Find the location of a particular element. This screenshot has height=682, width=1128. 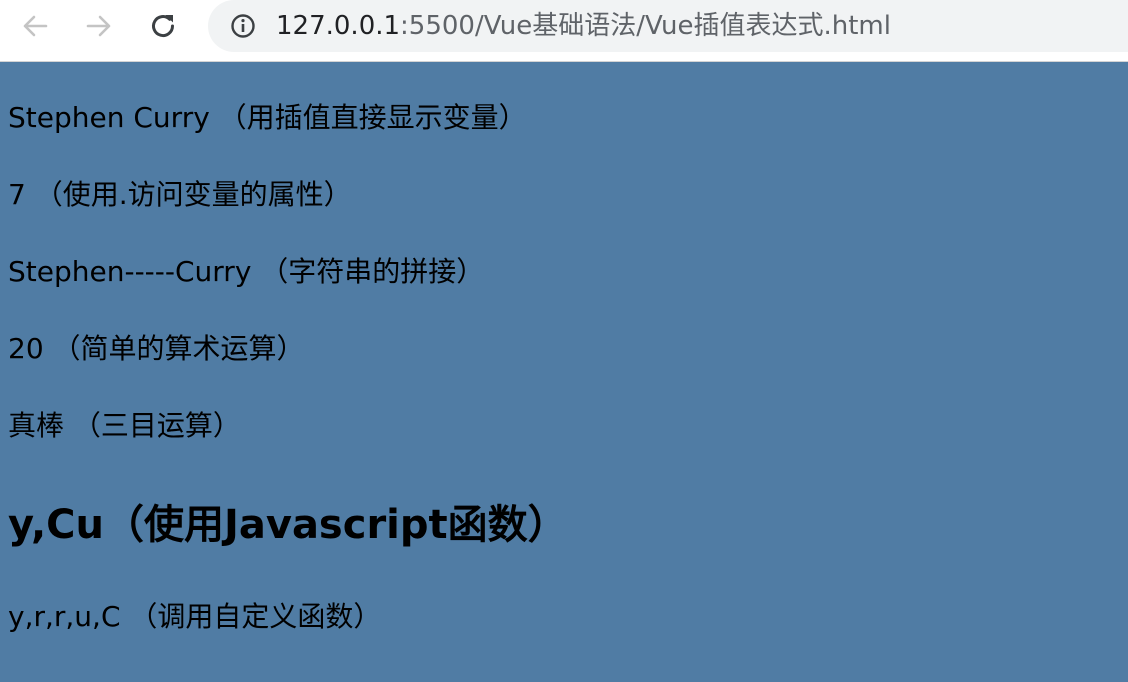

browser-toolbar: 127.0.0.1:5500/Vue基础语法/Vue插值表达式.html is located at coordinates (564, 31).